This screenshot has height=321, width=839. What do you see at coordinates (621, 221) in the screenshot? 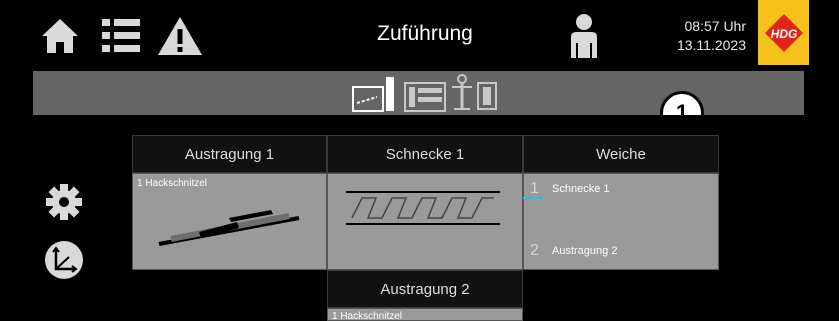
I see `column-panel-weiche: 1 Schnecke 1 2 Austragung 2` at bounding box center [621, 221].